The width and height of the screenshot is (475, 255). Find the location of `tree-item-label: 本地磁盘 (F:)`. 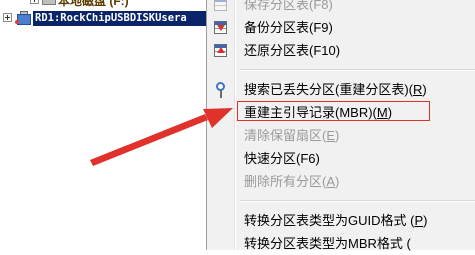

tree-item-label: 本地磁盘 (F:) is located at coordinates (93, 4).